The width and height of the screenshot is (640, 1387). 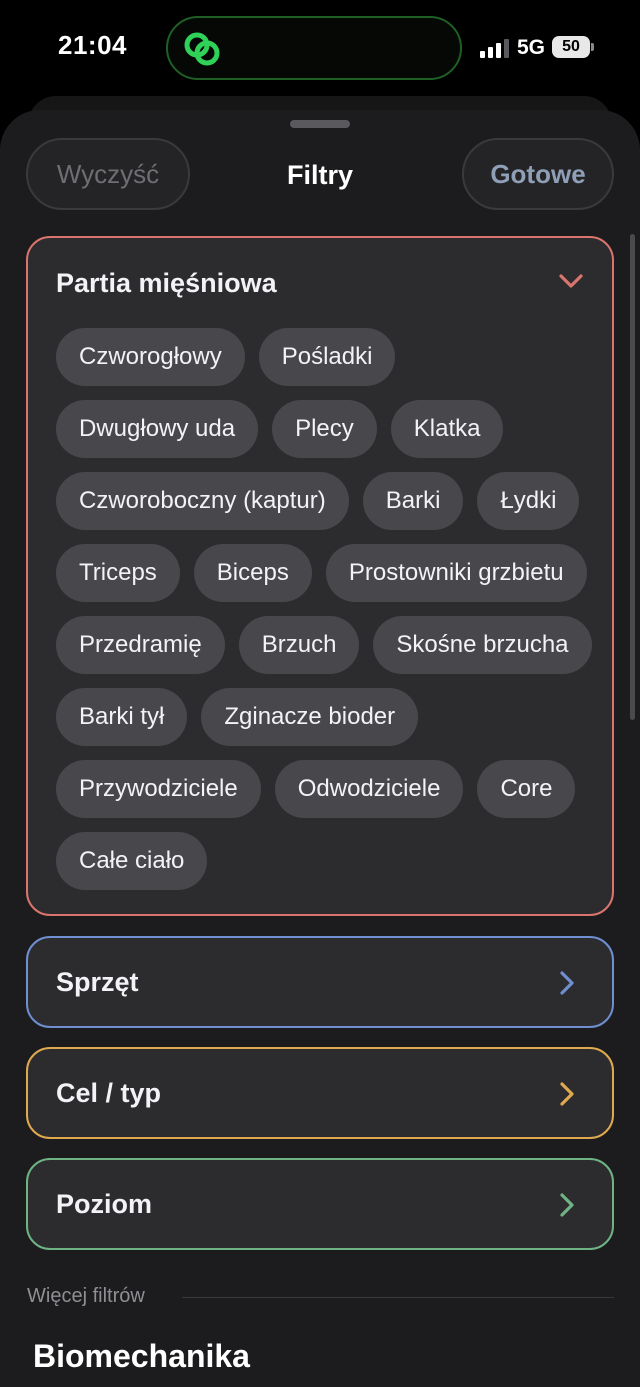 What do you see at coordinates (571, 47) in the screenshot?
I see `battery-icon: 50` at bounding box center [571, 47].